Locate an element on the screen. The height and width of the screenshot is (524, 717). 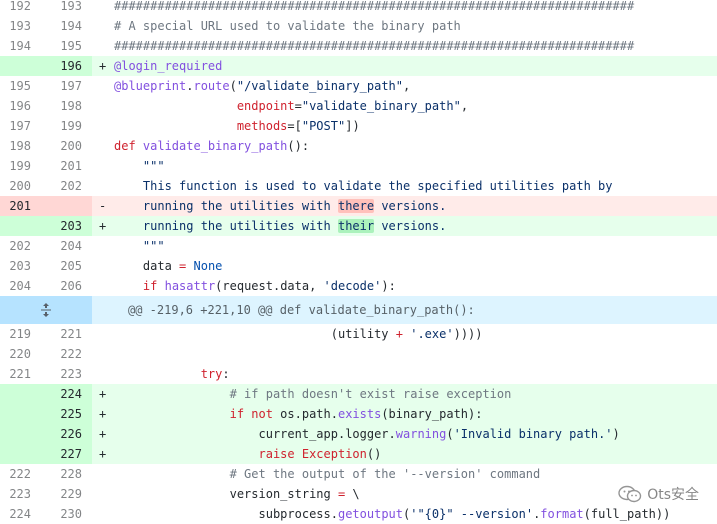
old-line-number: 221 is located at coordinates (15, 374).